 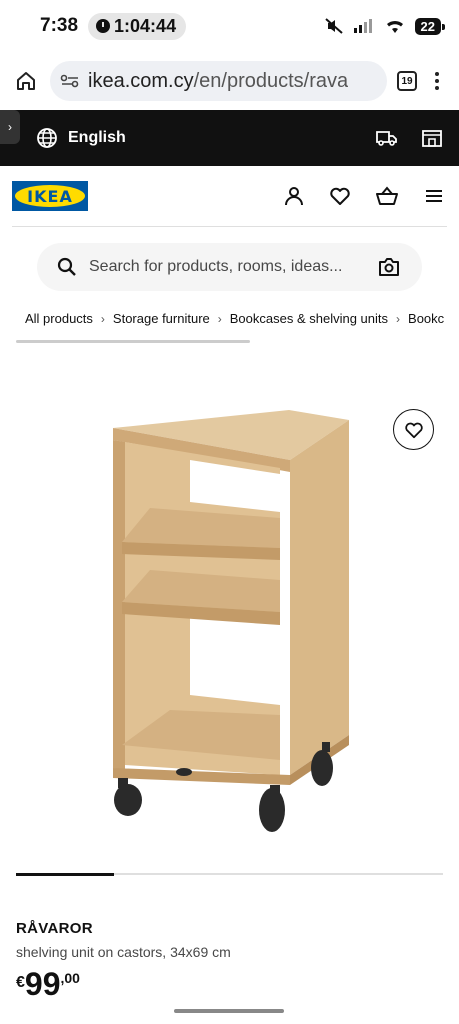 I want to click on status-bar: 7:38 1:04:44 22, so click(x=229, y=26).